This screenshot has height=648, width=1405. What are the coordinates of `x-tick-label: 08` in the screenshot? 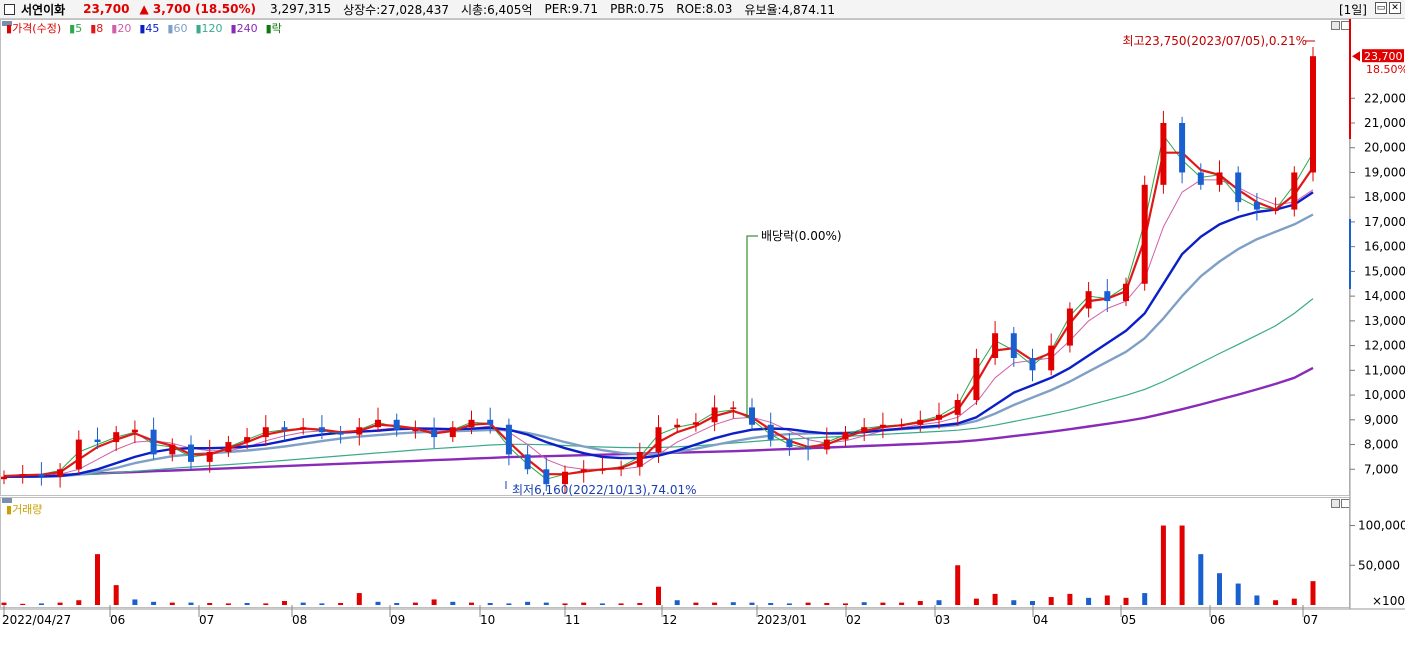 It's located at (299, 620).